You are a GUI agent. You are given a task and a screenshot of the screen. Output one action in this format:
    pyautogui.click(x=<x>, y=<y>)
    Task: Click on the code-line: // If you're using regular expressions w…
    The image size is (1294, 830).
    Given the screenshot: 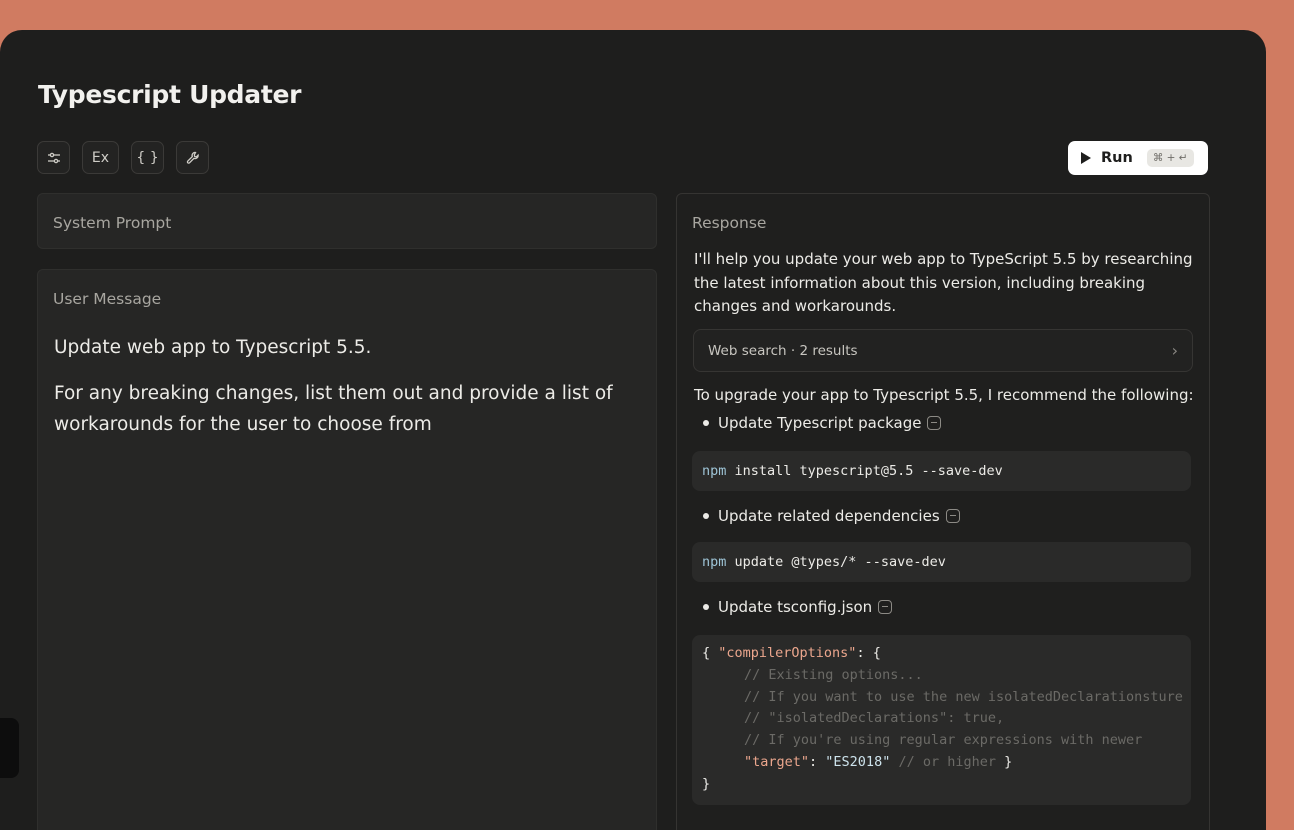 What is the action you would take?
    pyautogui.click(x=941, y=741)
    